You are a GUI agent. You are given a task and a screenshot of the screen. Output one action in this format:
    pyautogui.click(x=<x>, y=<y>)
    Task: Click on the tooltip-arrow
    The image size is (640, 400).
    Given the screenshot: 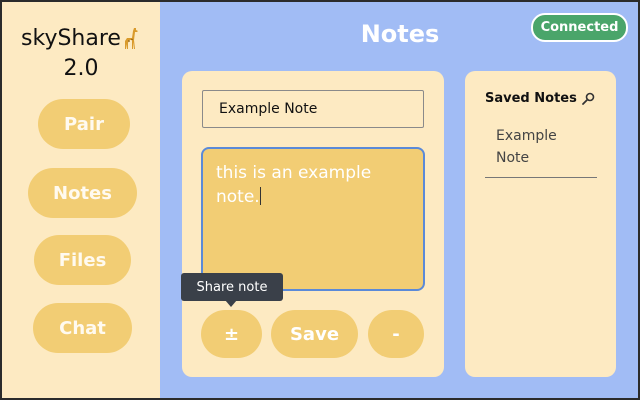 What is the action you would take?
    pyautogui.click(x=231, y=303)
    